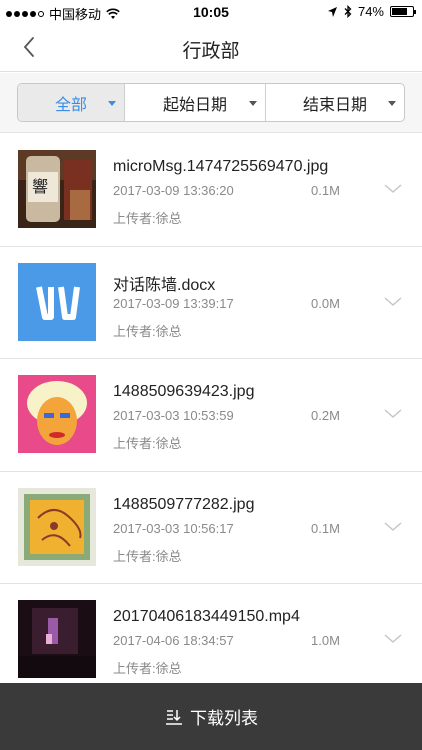  What do you see at coordinates (164, 285) in the screenshot?
I see `file-name: 对话陈墙.docx` at bounding box center [164, 285].